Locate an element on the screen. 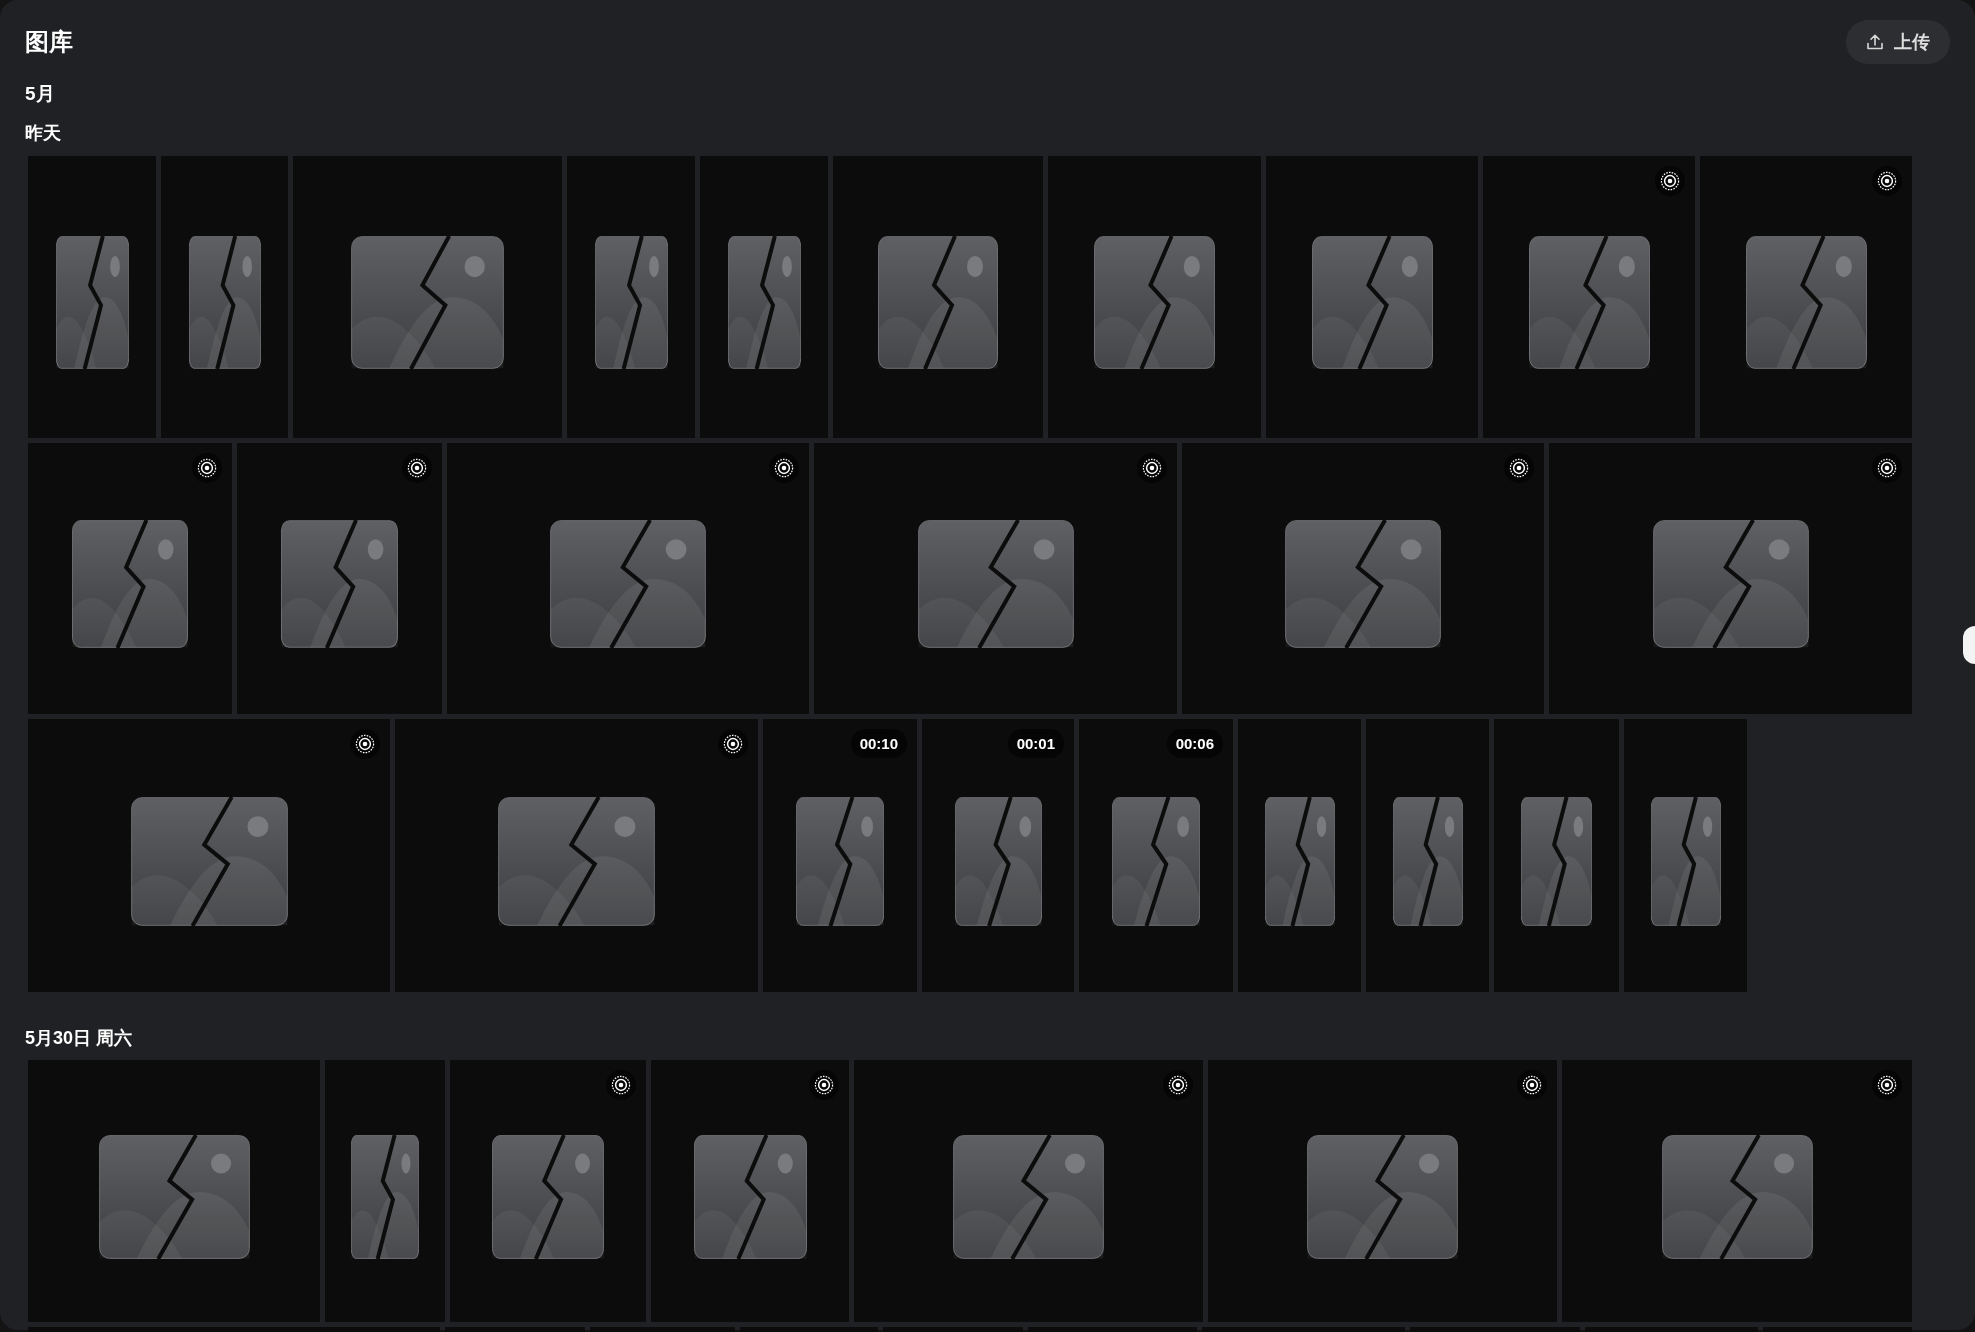 This screenshot has width=1975, height=1332. video-duration: 00:10 is located at coordinates (878, 743).